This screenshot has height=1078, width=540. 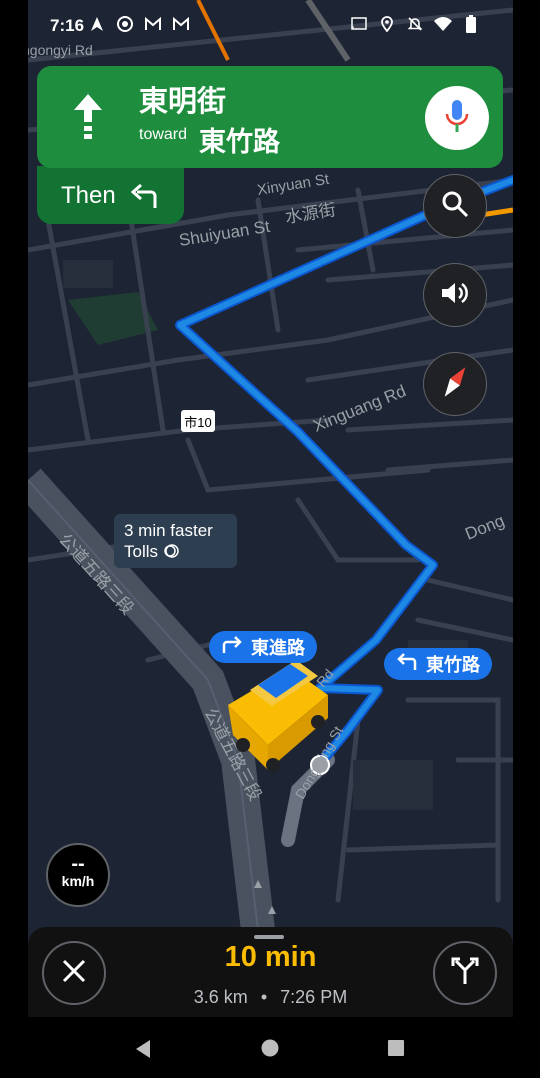 What do you see at coordinates (88, 195) in the screenshot?
I see `then-label: Then` at bounding box center [88, 195].